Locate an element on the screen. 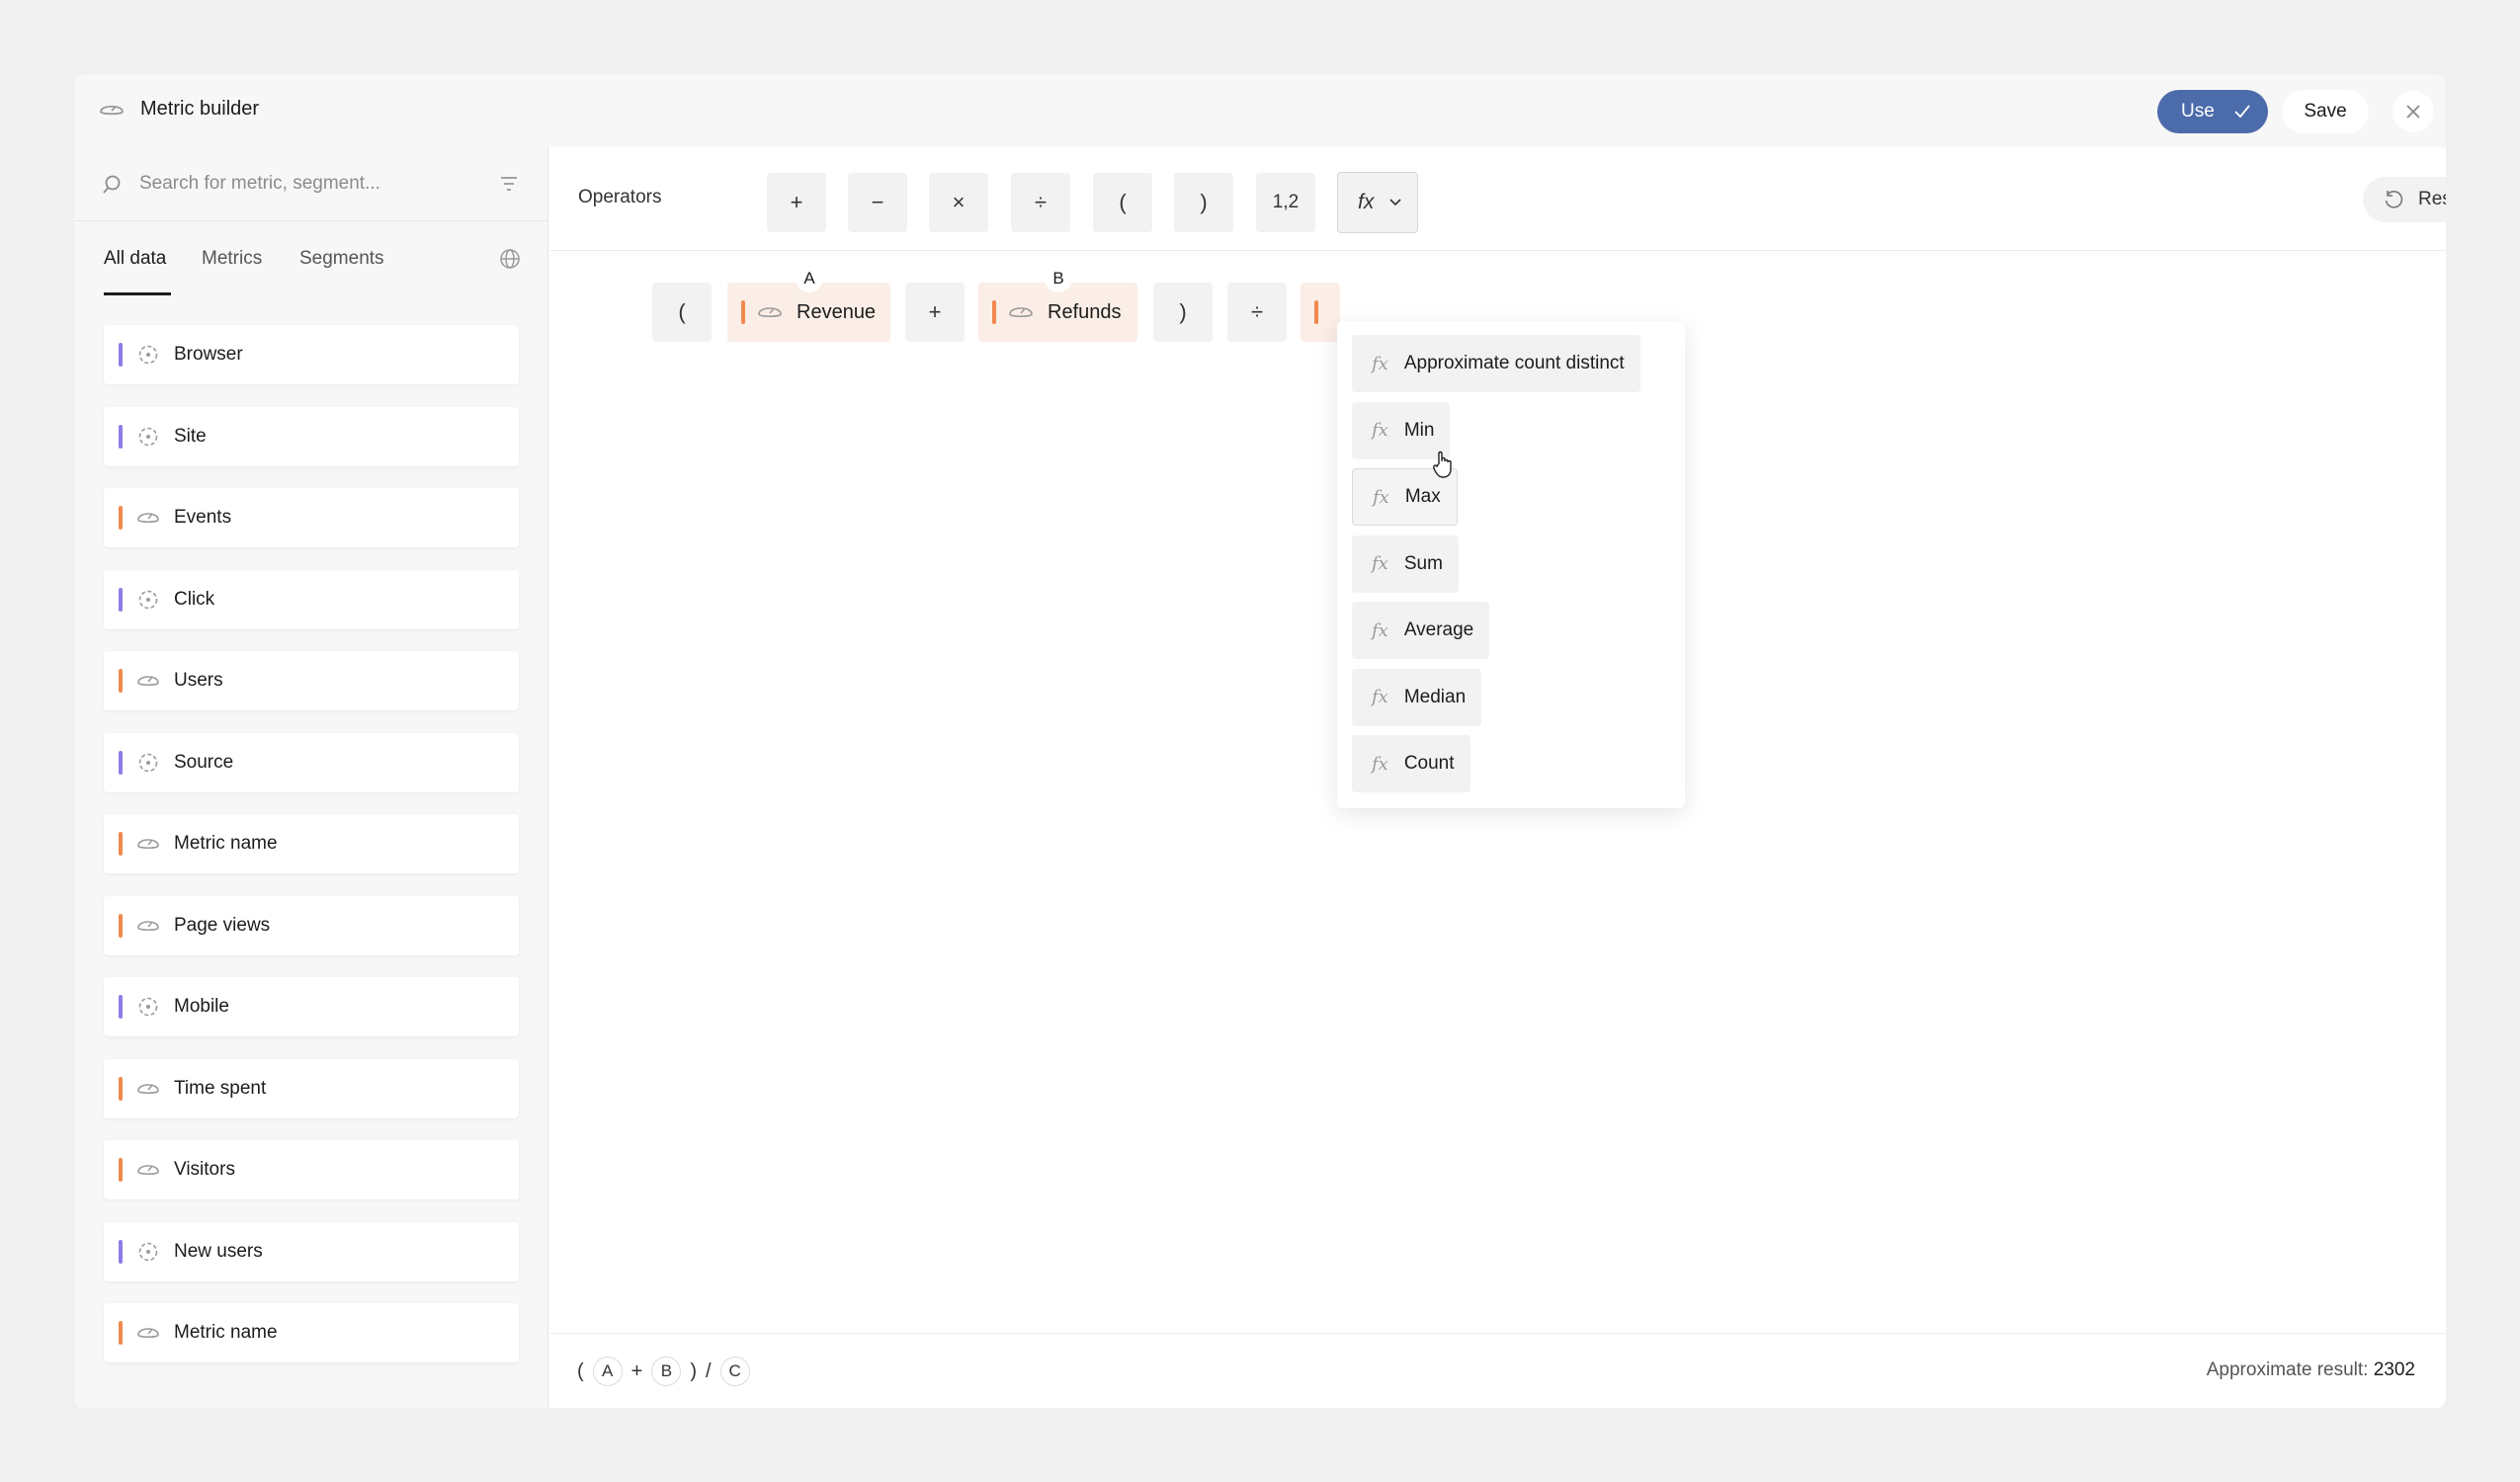 The image size is (2520, 1482). metric-list-item: Visitors is located at coordinates (311, 1169).